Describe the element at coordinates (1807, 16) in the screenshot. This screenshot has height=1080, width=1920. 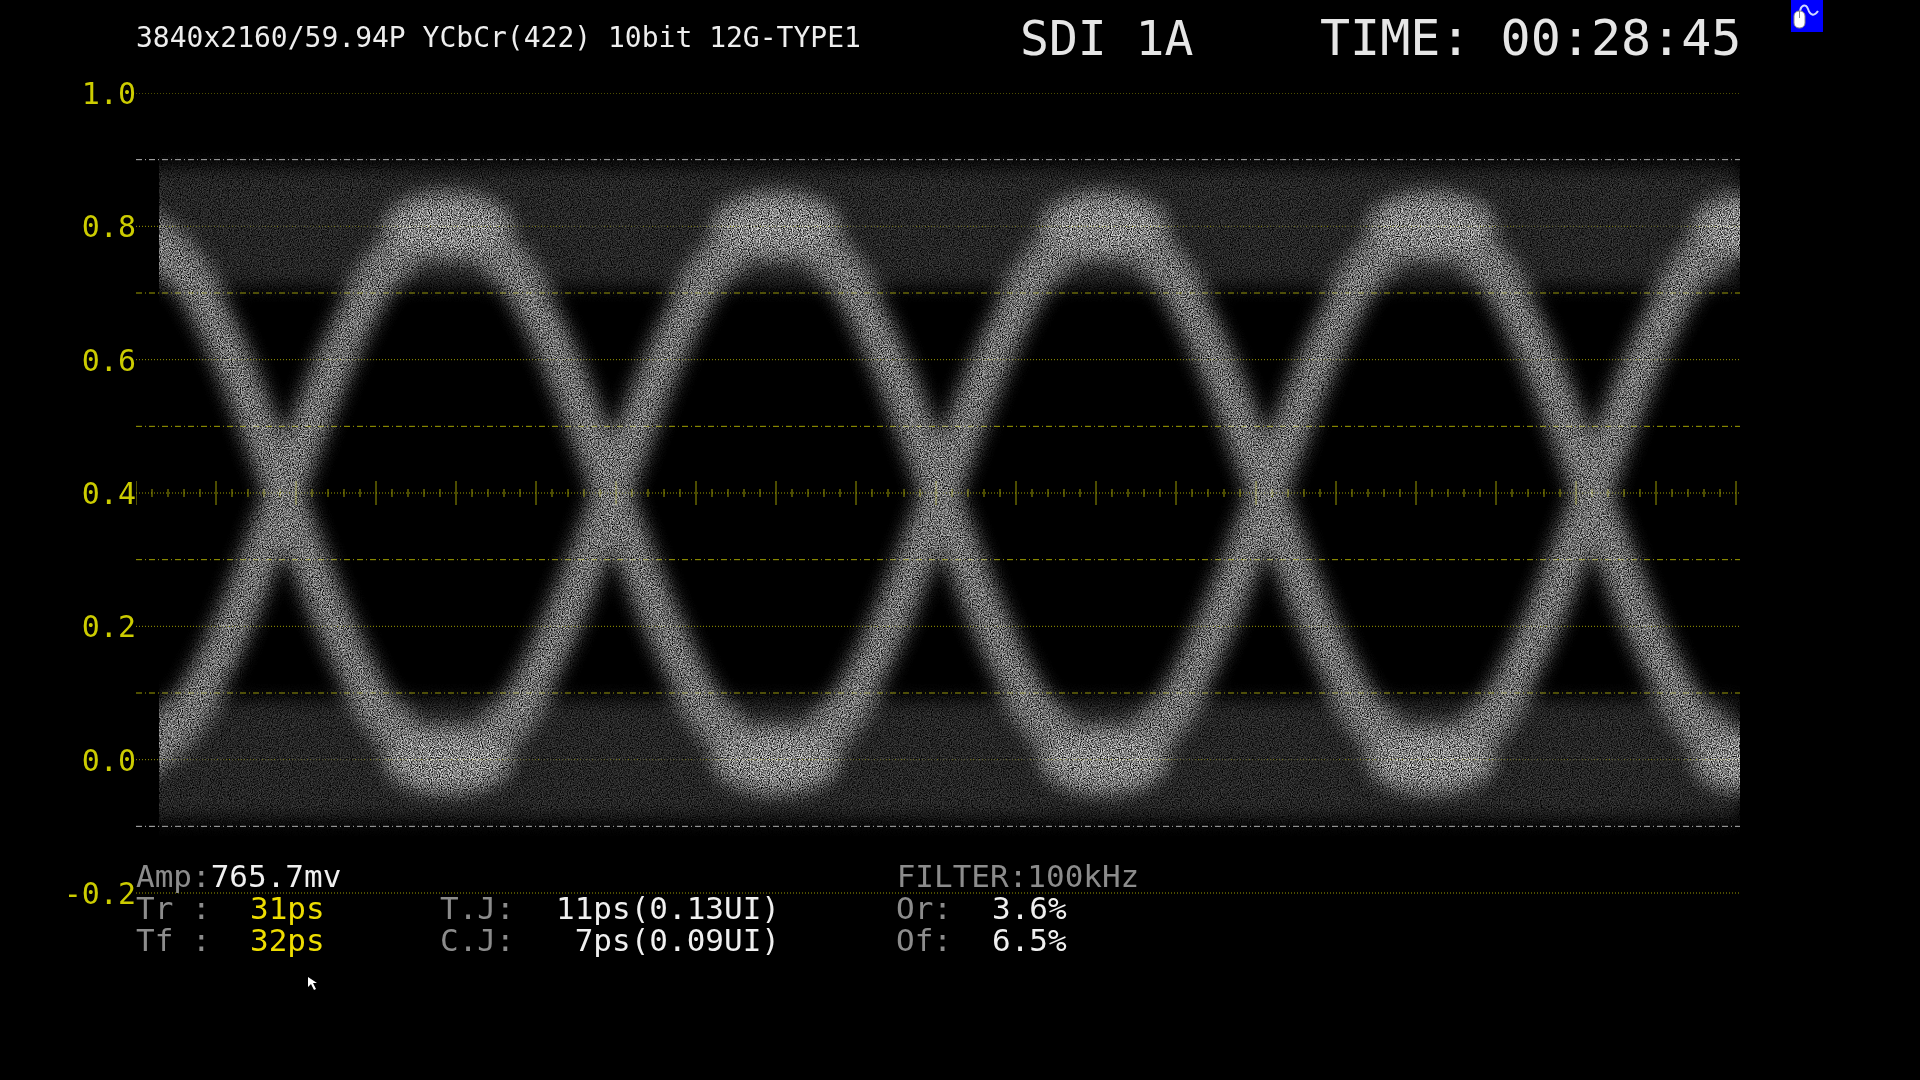
I see `mouse-icon` at that location.